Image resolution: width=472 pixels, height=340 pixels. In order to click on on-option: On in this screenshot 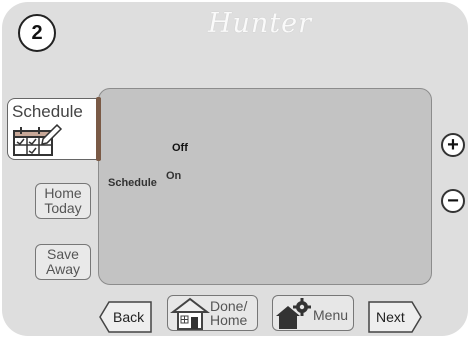, I will do `click(173, 176)`.